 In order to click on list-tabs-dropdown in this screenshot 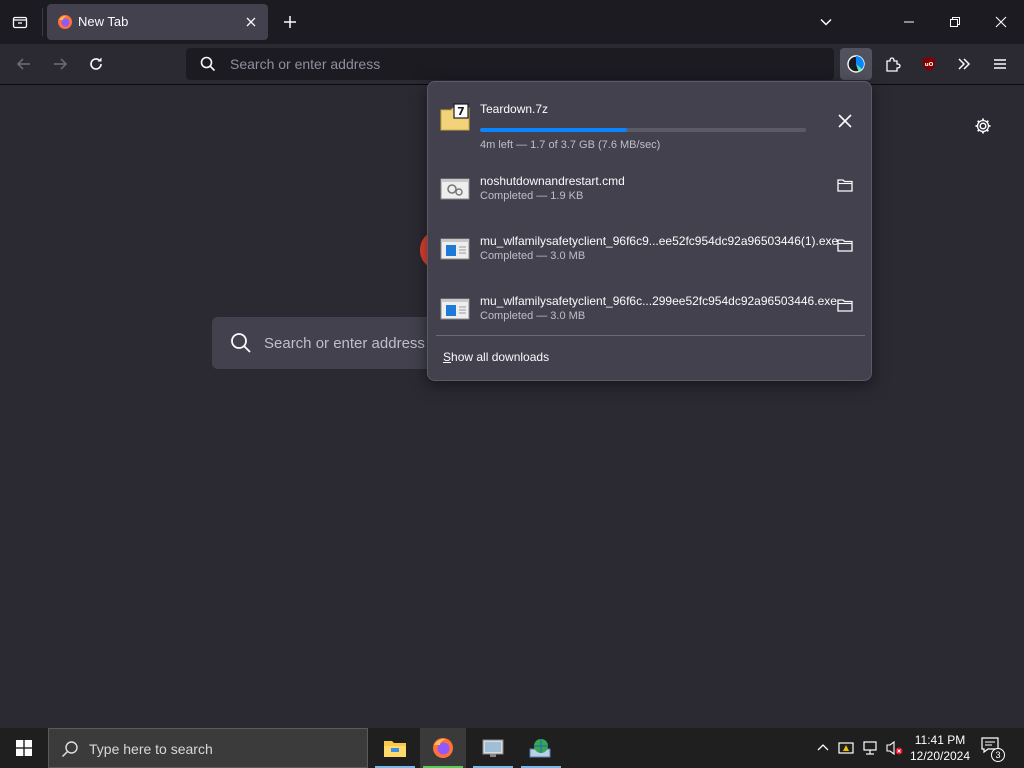, I will do `click(826, 22)`.